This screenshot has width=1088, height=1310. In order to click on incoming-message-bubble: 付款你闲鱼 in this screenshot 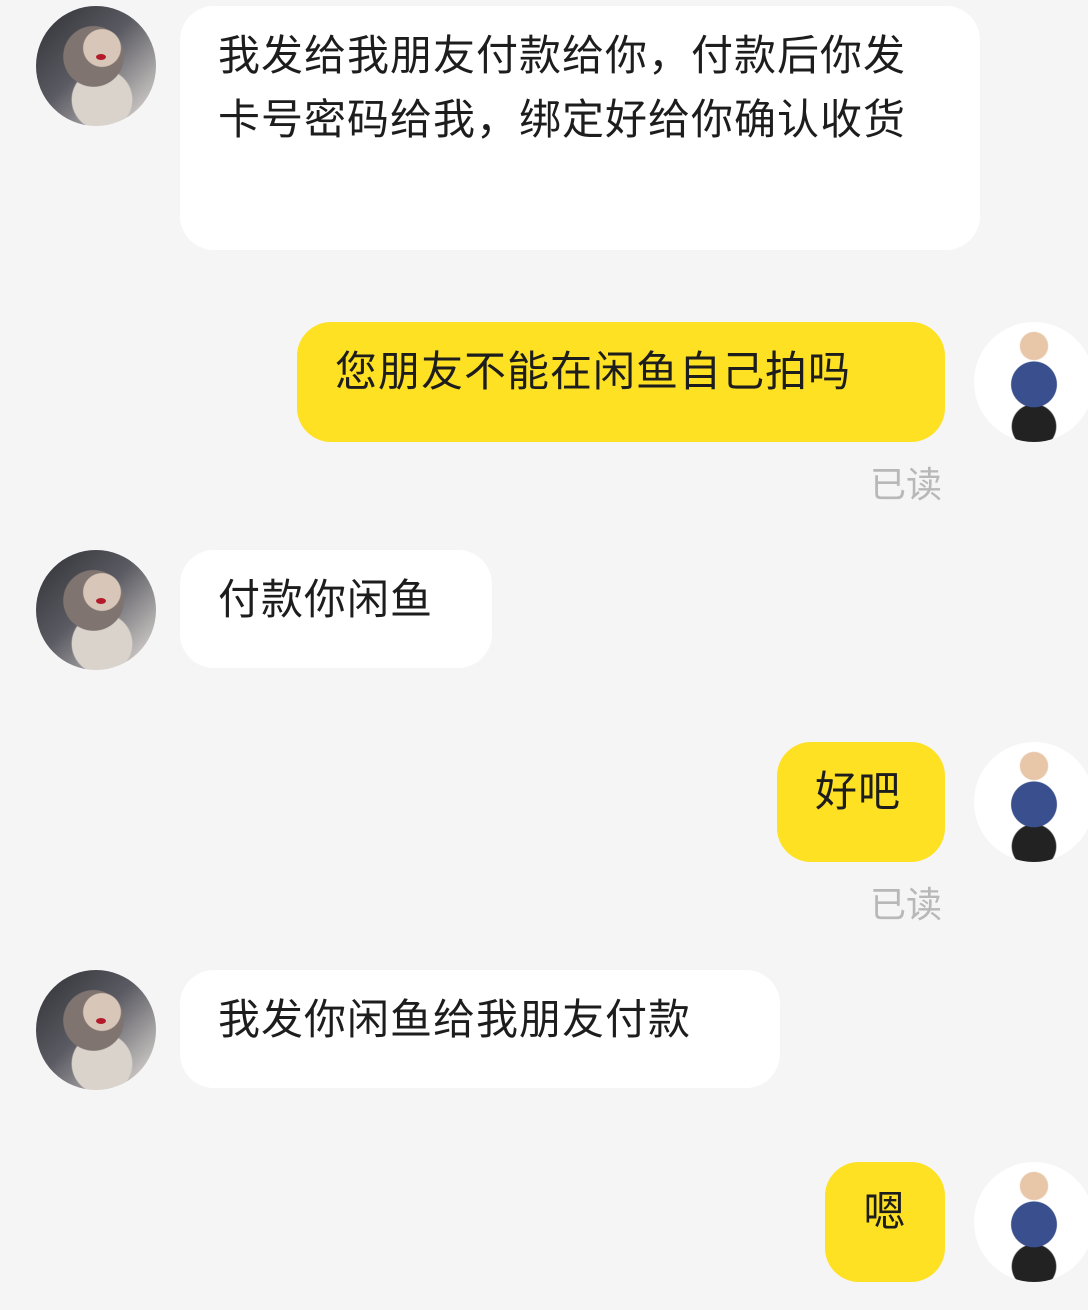, I will do `click(336, 609)`.